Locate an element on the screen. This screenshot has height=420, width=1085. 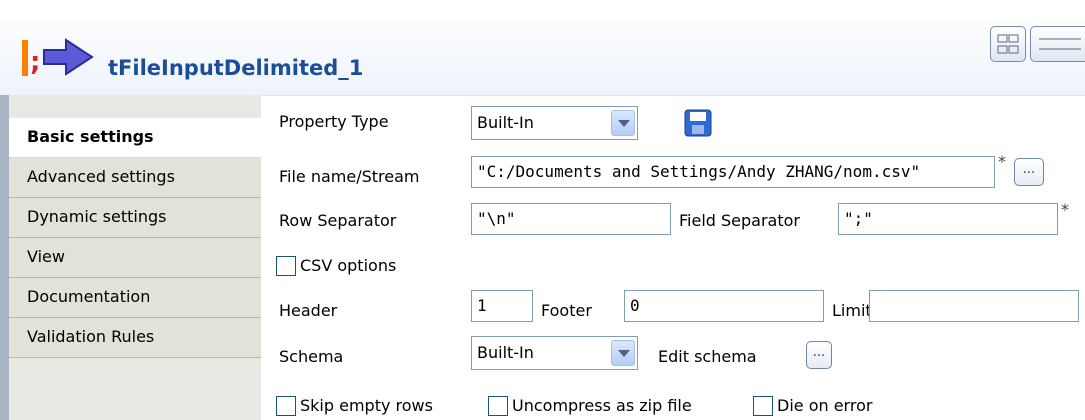
die-on-error-checkbox is located at coordinates (763, 406).